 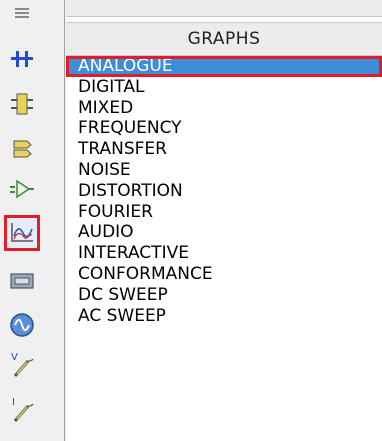 What do you see at coordinates (224, 274) in the screenshot?
I see `list-item-conformance: CONFORMANCE` at bounding box center [224, 274].